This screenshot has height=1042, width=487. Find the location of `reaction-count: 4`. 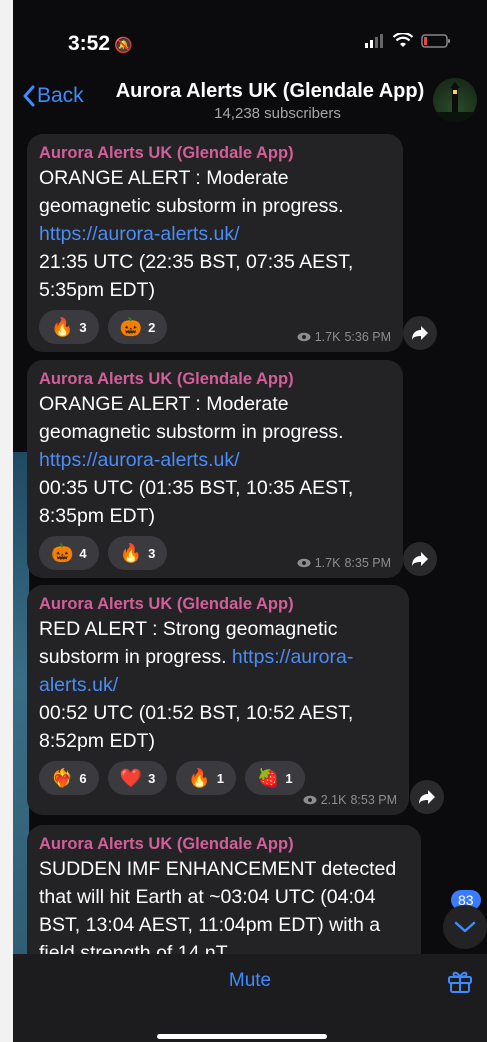

reaction-count: 4 is located at coordinates (83, 553).